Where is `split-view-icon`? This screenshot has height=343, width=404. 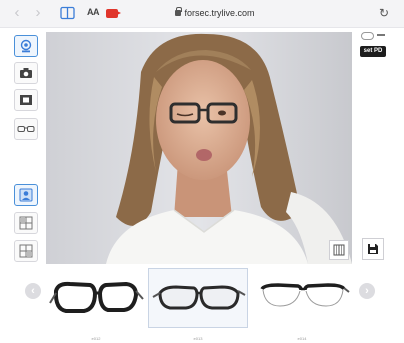
split-view-icon is located at coordinates (339, 250).